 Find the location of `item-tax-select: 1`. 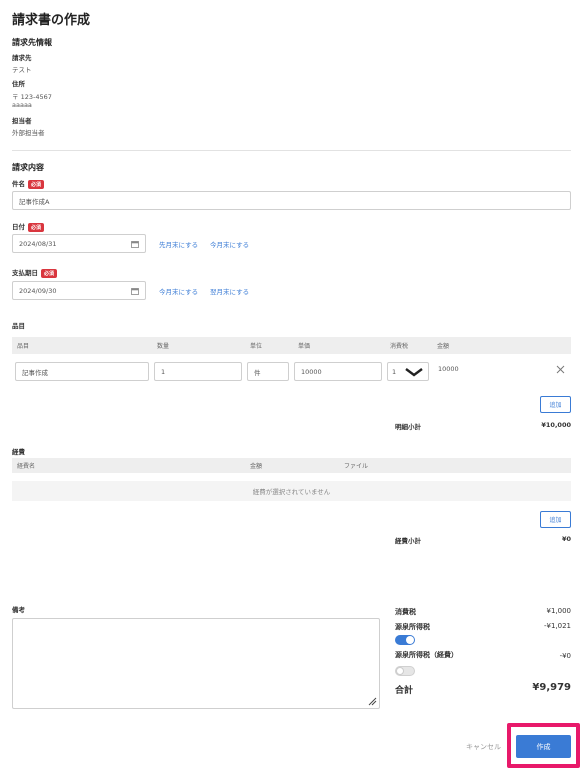

item-tax-select: 1 is located at coordinates (408, 371).